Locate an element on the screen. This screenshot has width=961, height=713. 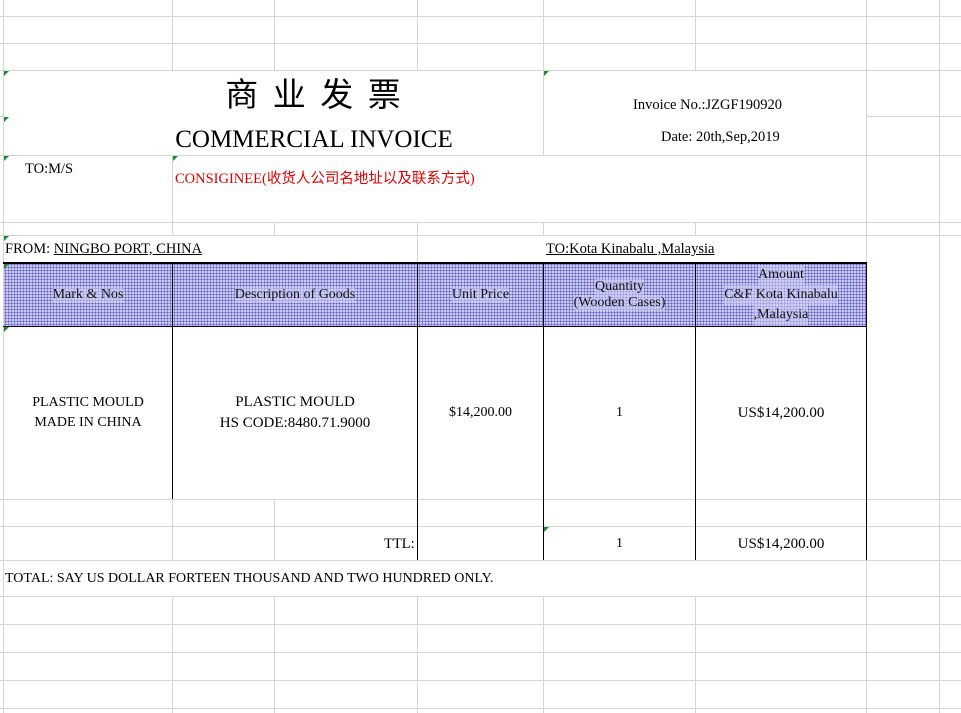
invoice-number: Invoice No.:JZGF190920 is located at coordinates (708, 105).